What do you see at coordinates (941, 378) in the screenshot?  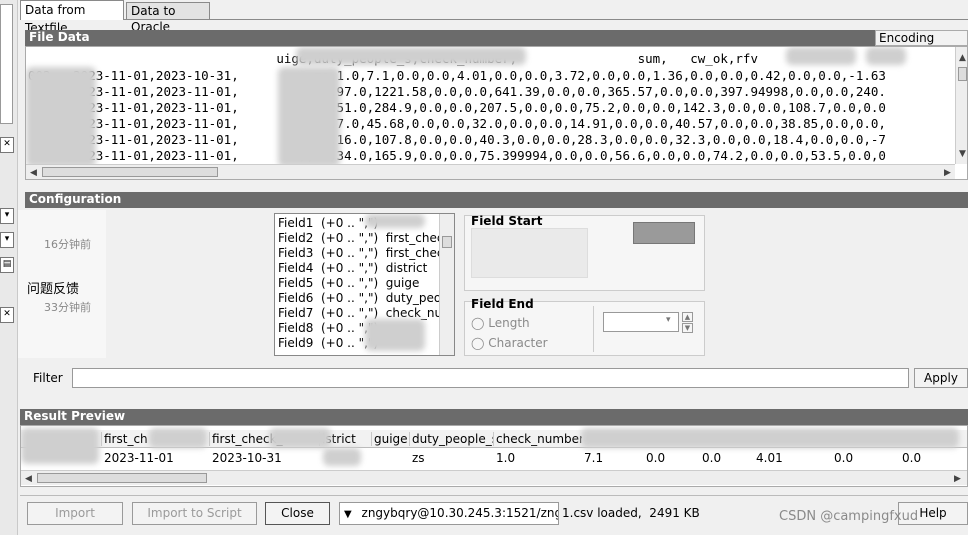 I see `apply-button: Apply` at bounding box center [941, 378].